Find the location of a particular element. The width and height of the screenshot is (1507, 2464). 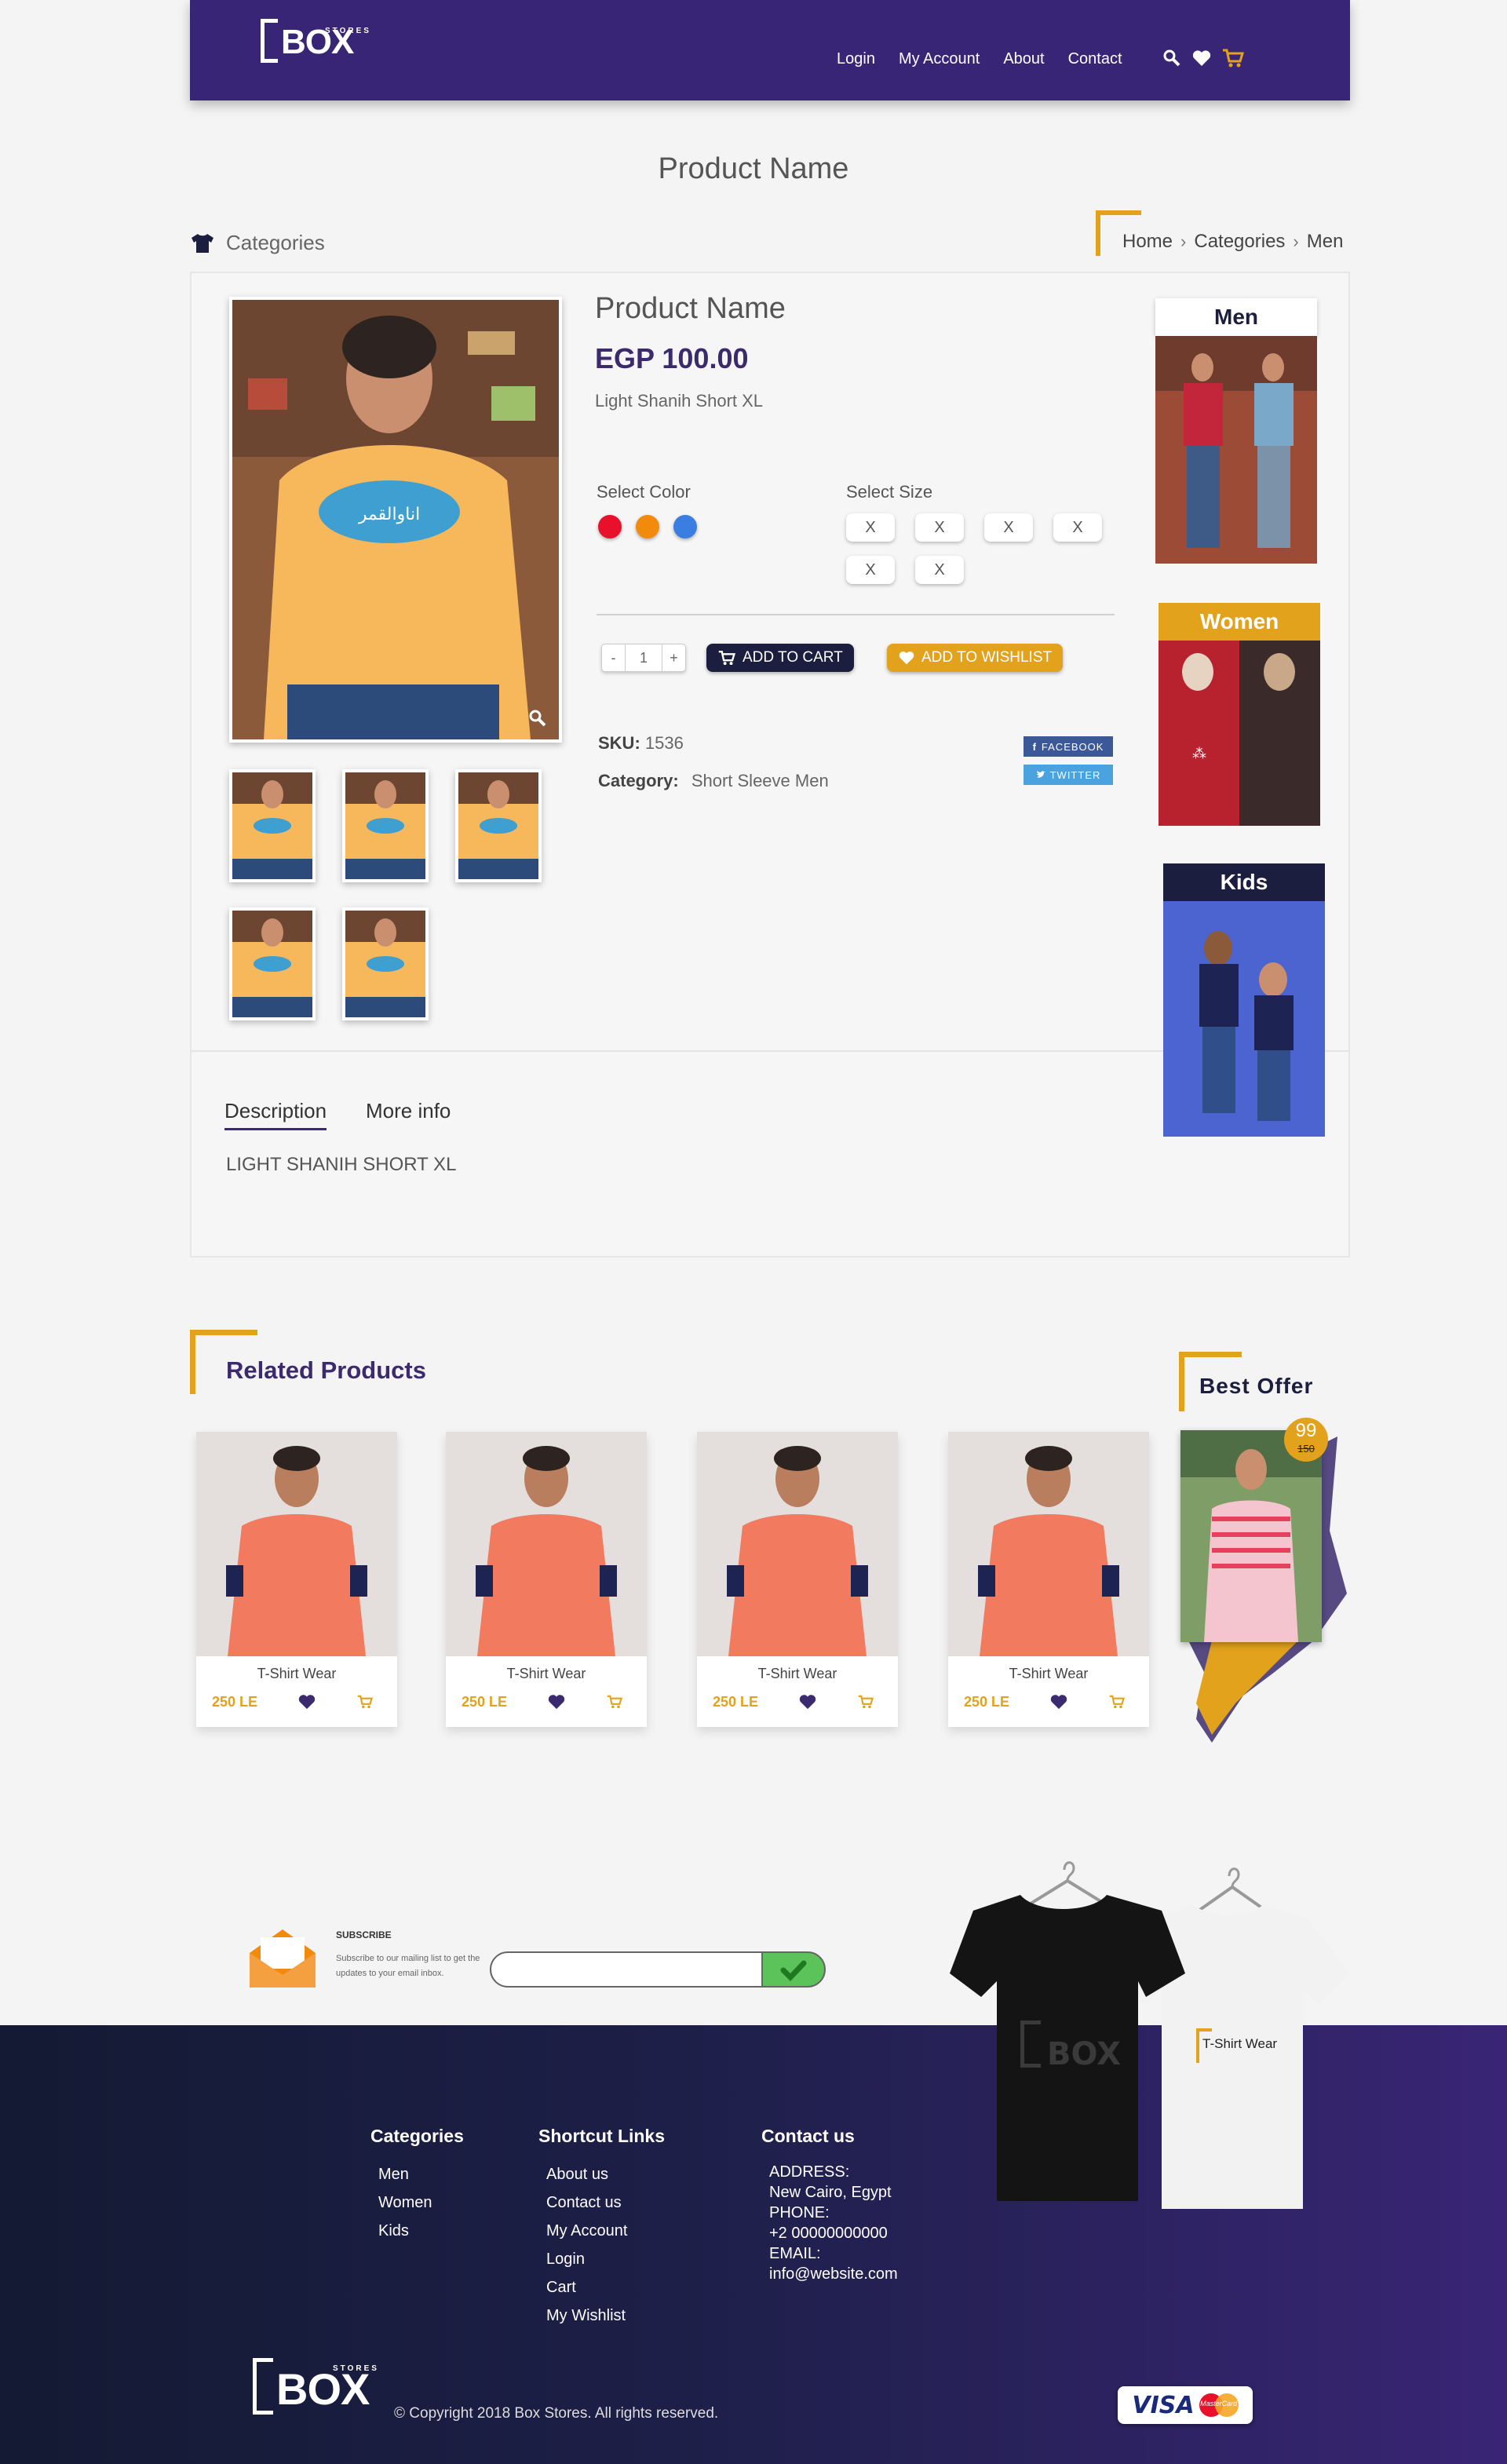

qty-plus-button: + is located at coordinates (674, 657).